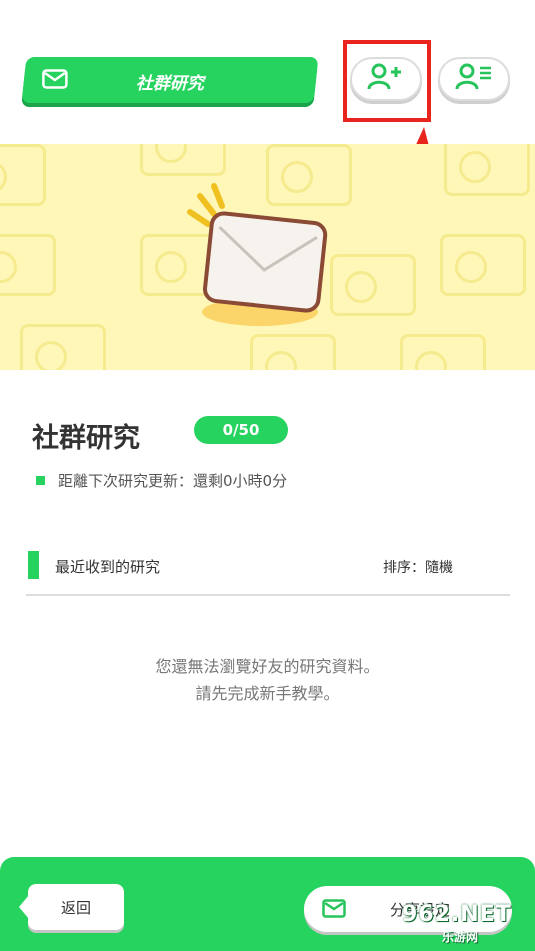 The image size is (535, 951). Describe the element at coordinates (267, 680) in the screenshot. I see `empty-state-message: 您還無法瀏覽好友的研究資料。 請先完成新手教學。` at that location.